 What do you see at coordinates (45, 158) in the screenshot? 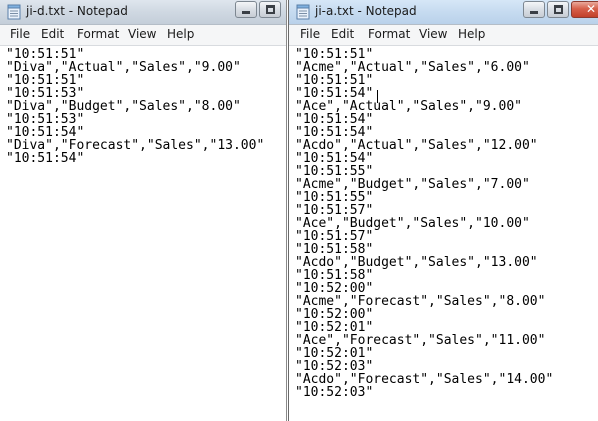
I see `text-line: "10:51:54"` at bounding box center [45, 158].